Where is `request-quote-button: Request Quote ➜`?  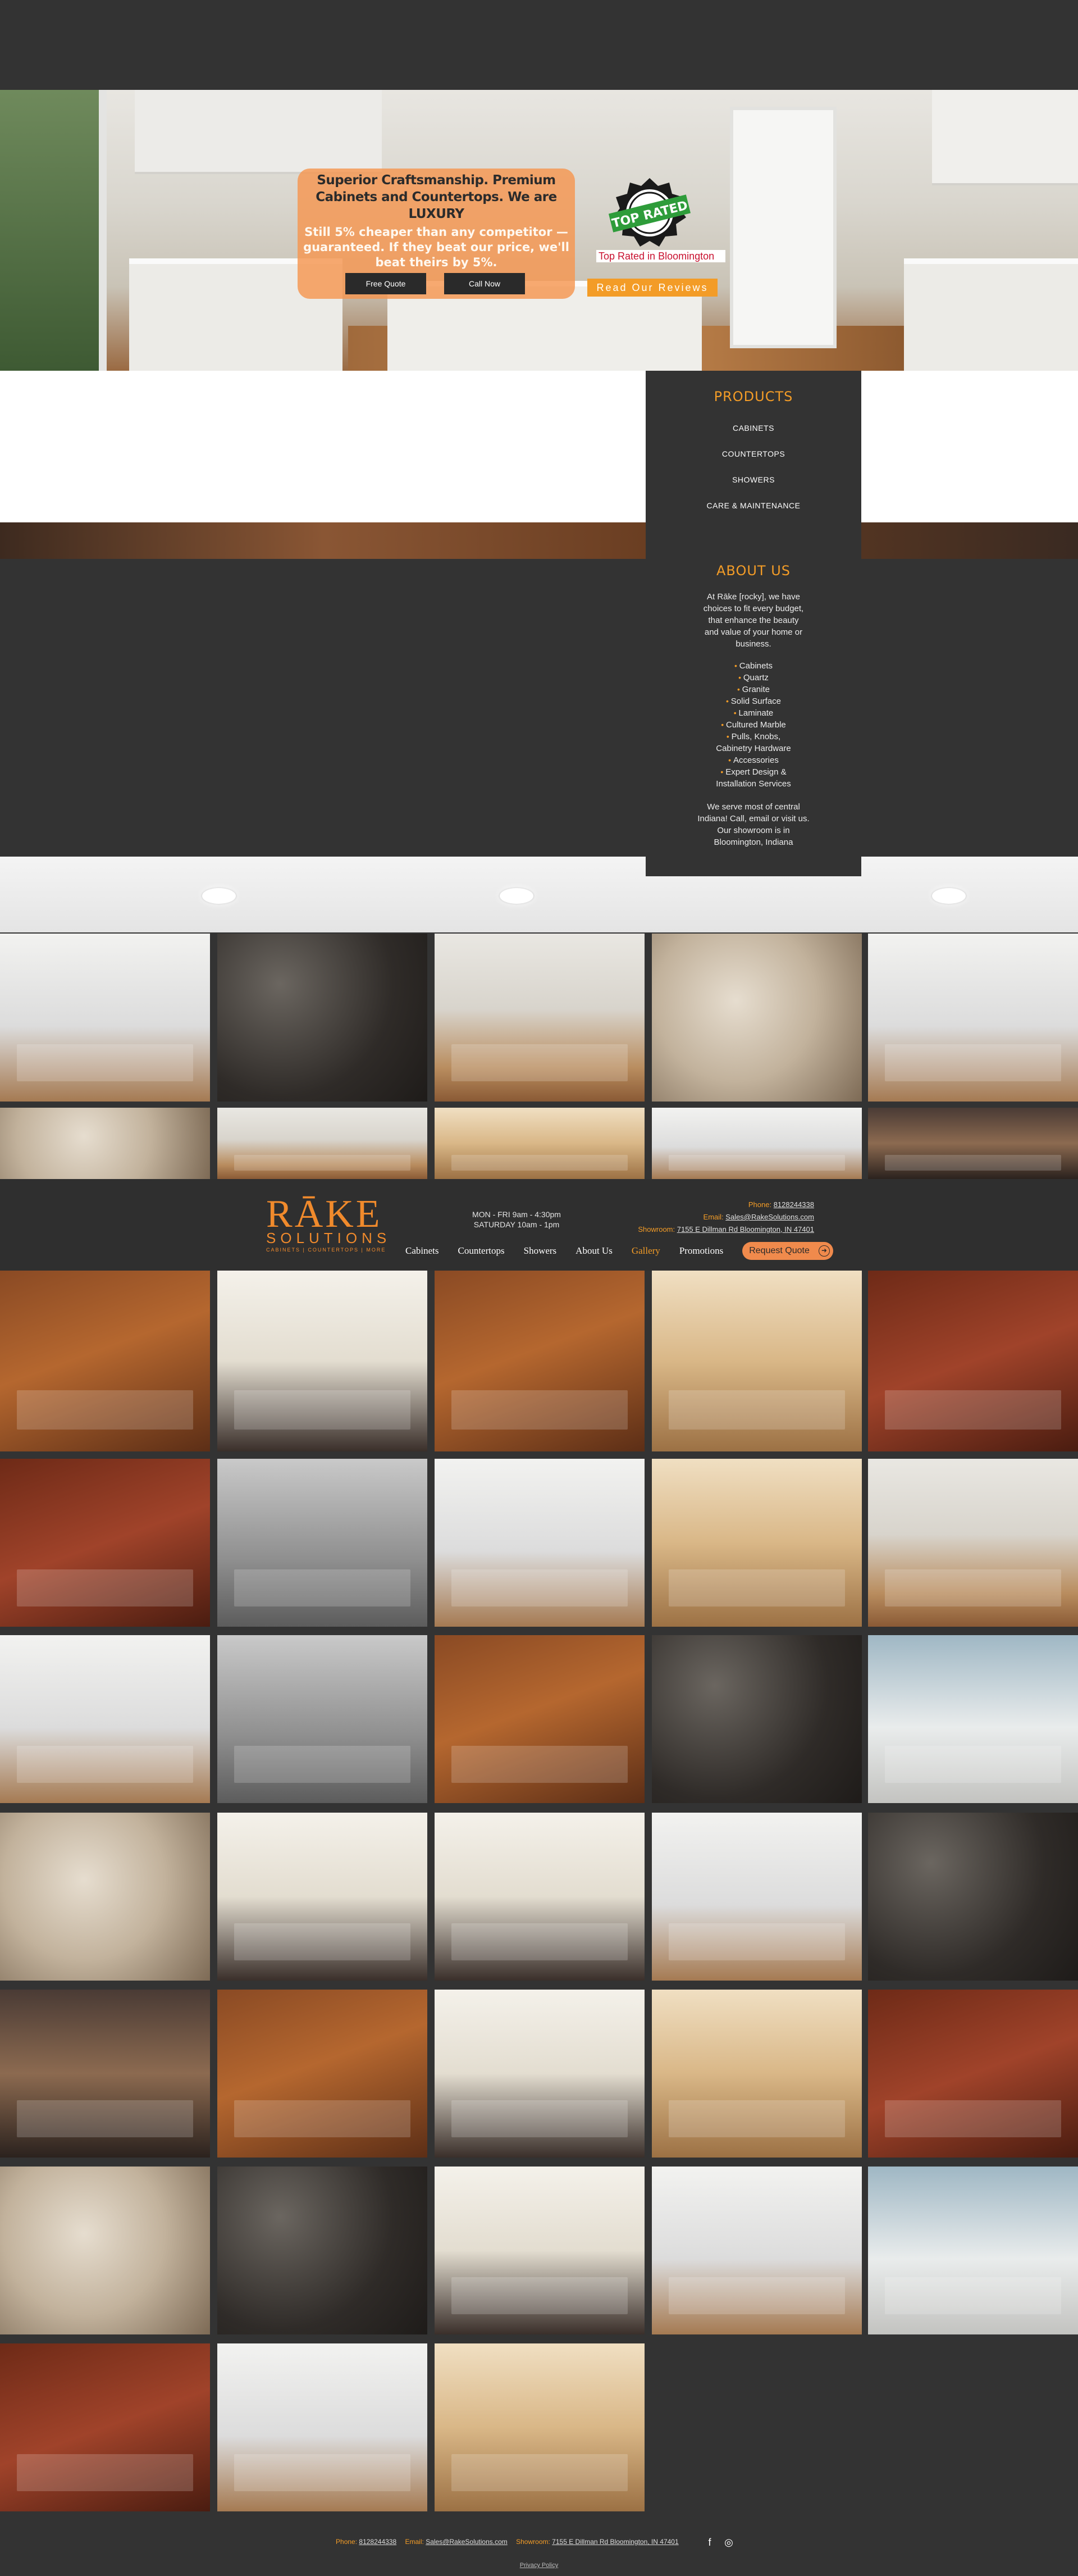
request-quote-button: Request Quote ➜ is located at coordinates (787, 1251).